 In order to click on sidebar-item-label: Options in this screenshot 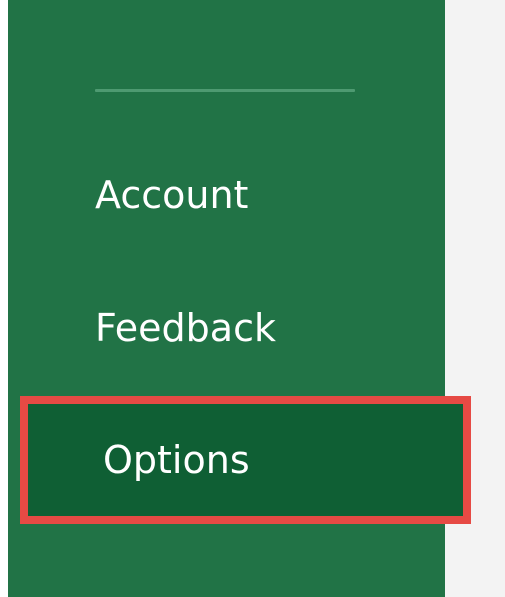, I will do `click(176, 460)`.